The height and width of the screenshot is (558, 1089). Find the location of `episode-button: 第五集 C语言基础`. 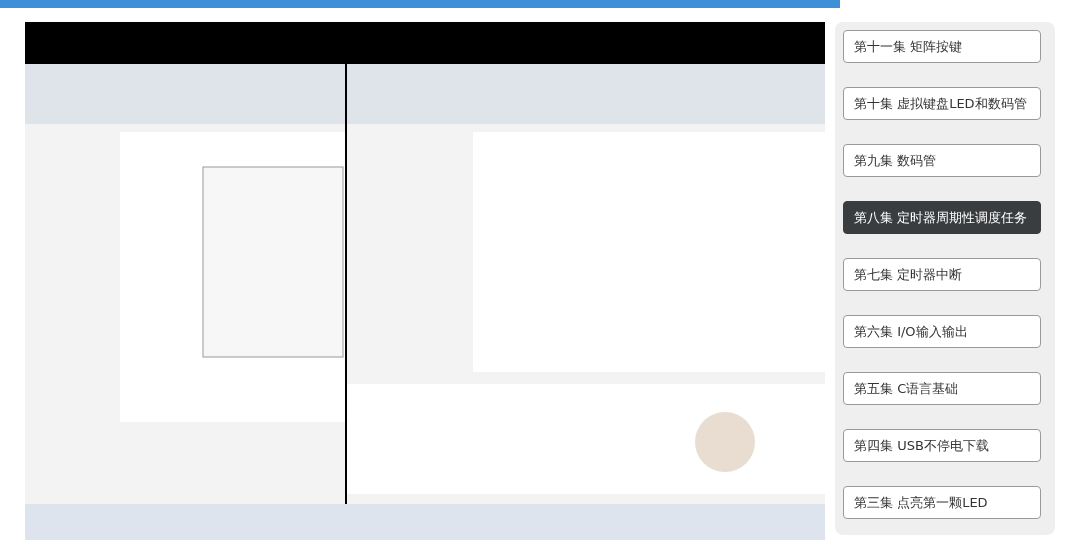

episode-button: 第五集 C语言基础 is located at coordinates (942, 388).